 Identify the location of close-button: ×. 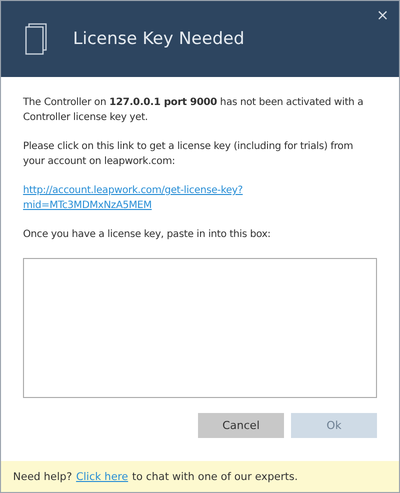
(382, 15).